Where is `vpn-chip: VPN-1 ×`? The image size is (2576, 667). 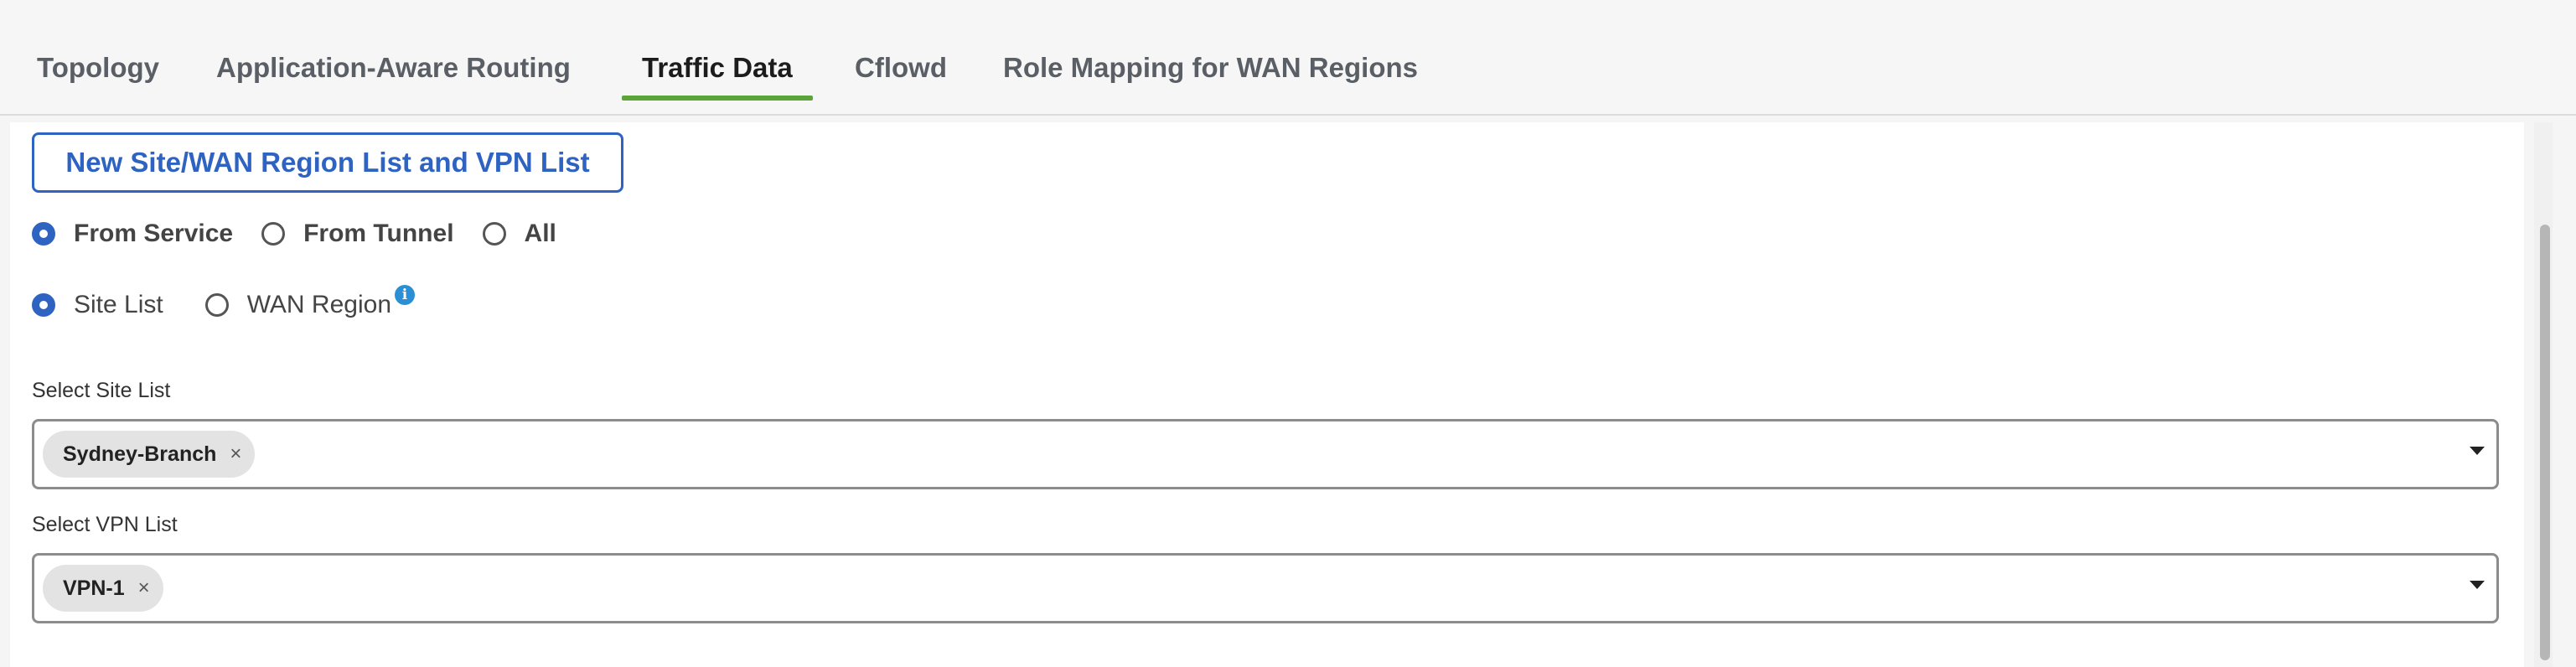 vpn-chip: VPN-1 × is located at coordinates (103, 588).